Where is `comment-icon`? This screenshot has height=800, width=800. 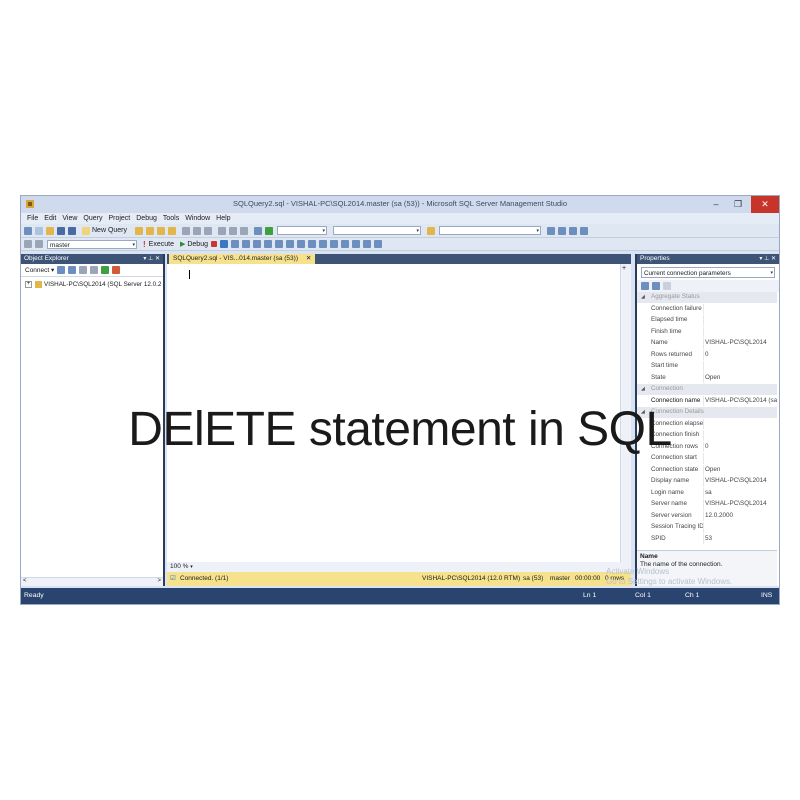
comment-icon is located at coordinates (334, 244).